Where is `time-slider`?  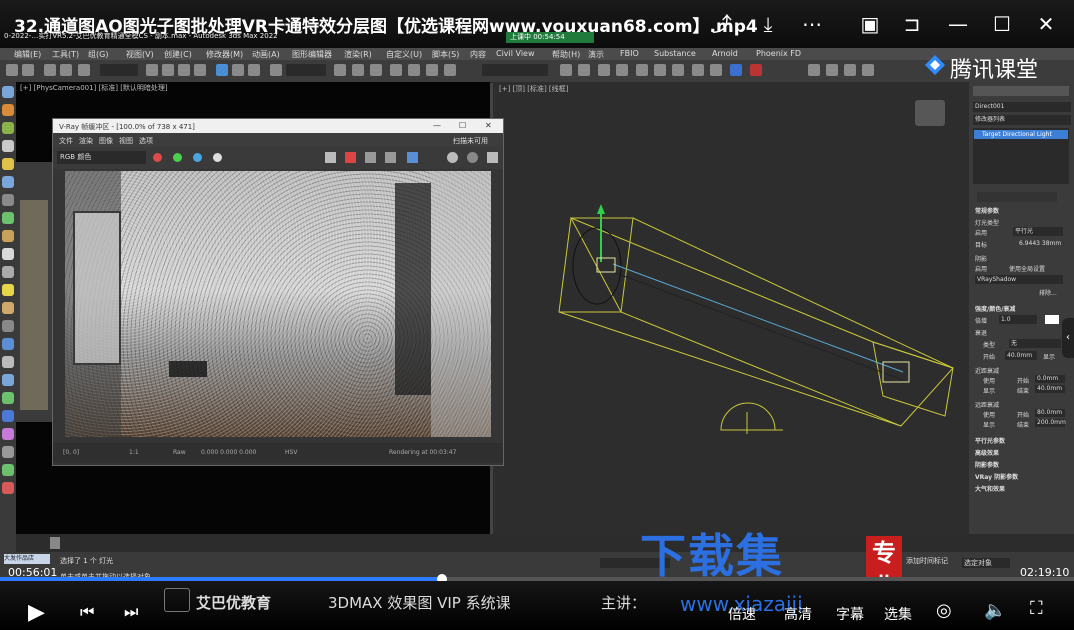 time-slider is located at coordinates (545, 543).